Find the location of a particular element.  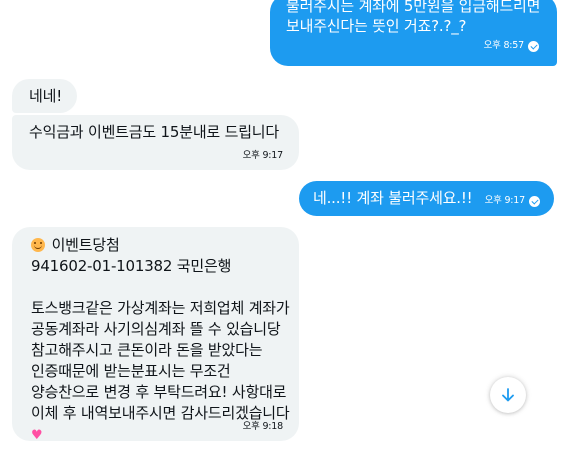

message-incoming: 네네! is located at coordinates (44, 96).